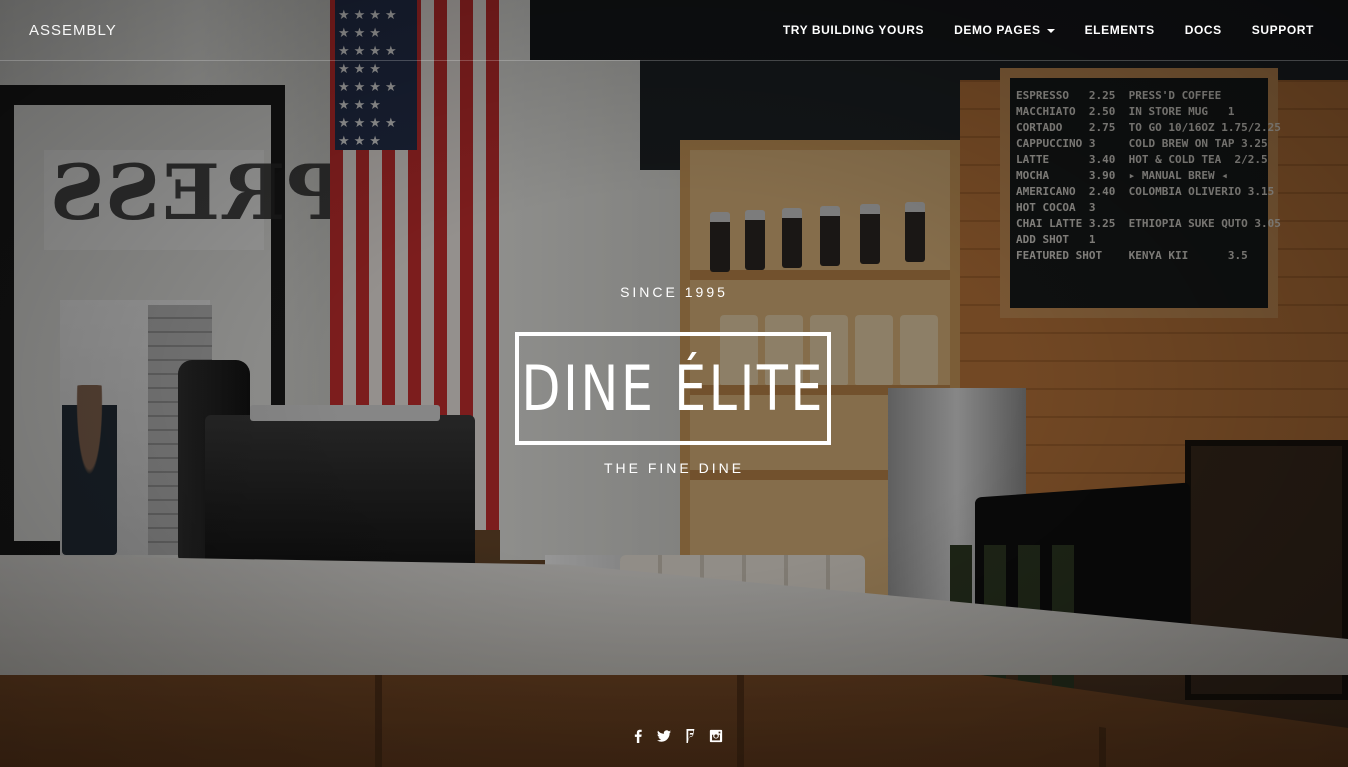 The width and height of the screenshot is (1348, 767). I want to click on hero-title: DINE ÉLITE, so click(673, 388).